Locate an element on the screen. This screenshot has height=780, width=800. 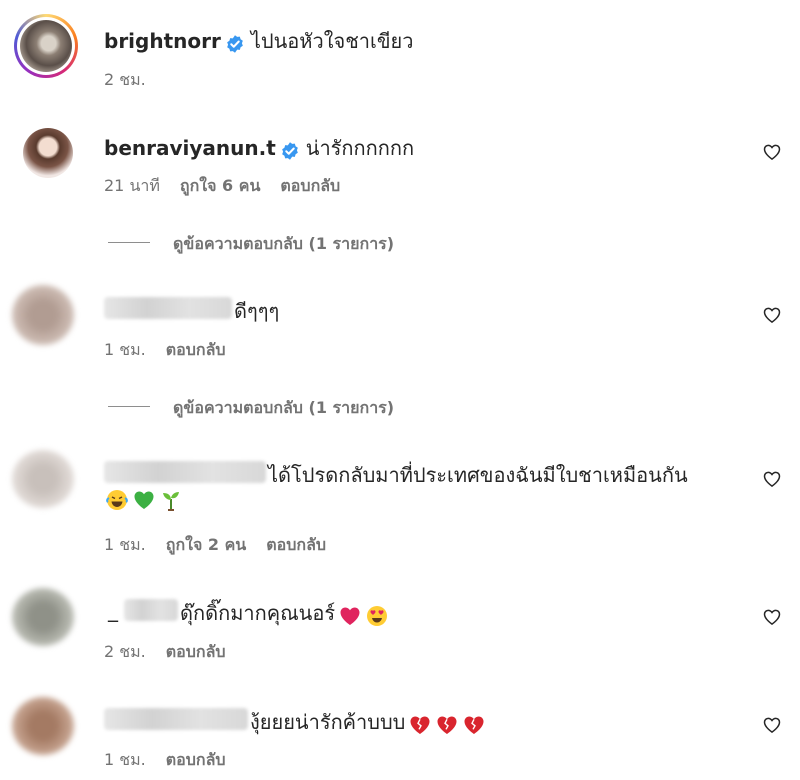
seedling-emoji-icon is located at coordinates (171, 501).